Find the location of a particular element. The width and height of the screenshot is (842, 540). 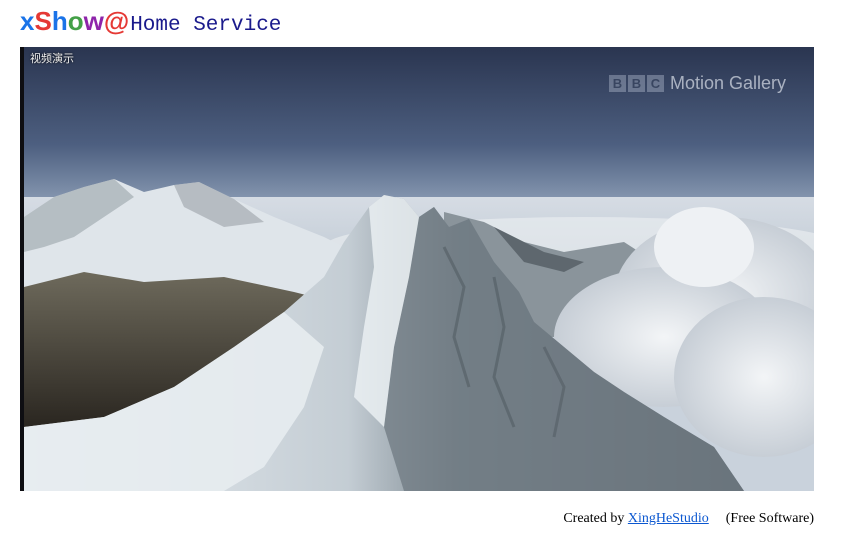

page-footer: Created by XingHeStudio (Free Software) is located at coordinates (688, 519).